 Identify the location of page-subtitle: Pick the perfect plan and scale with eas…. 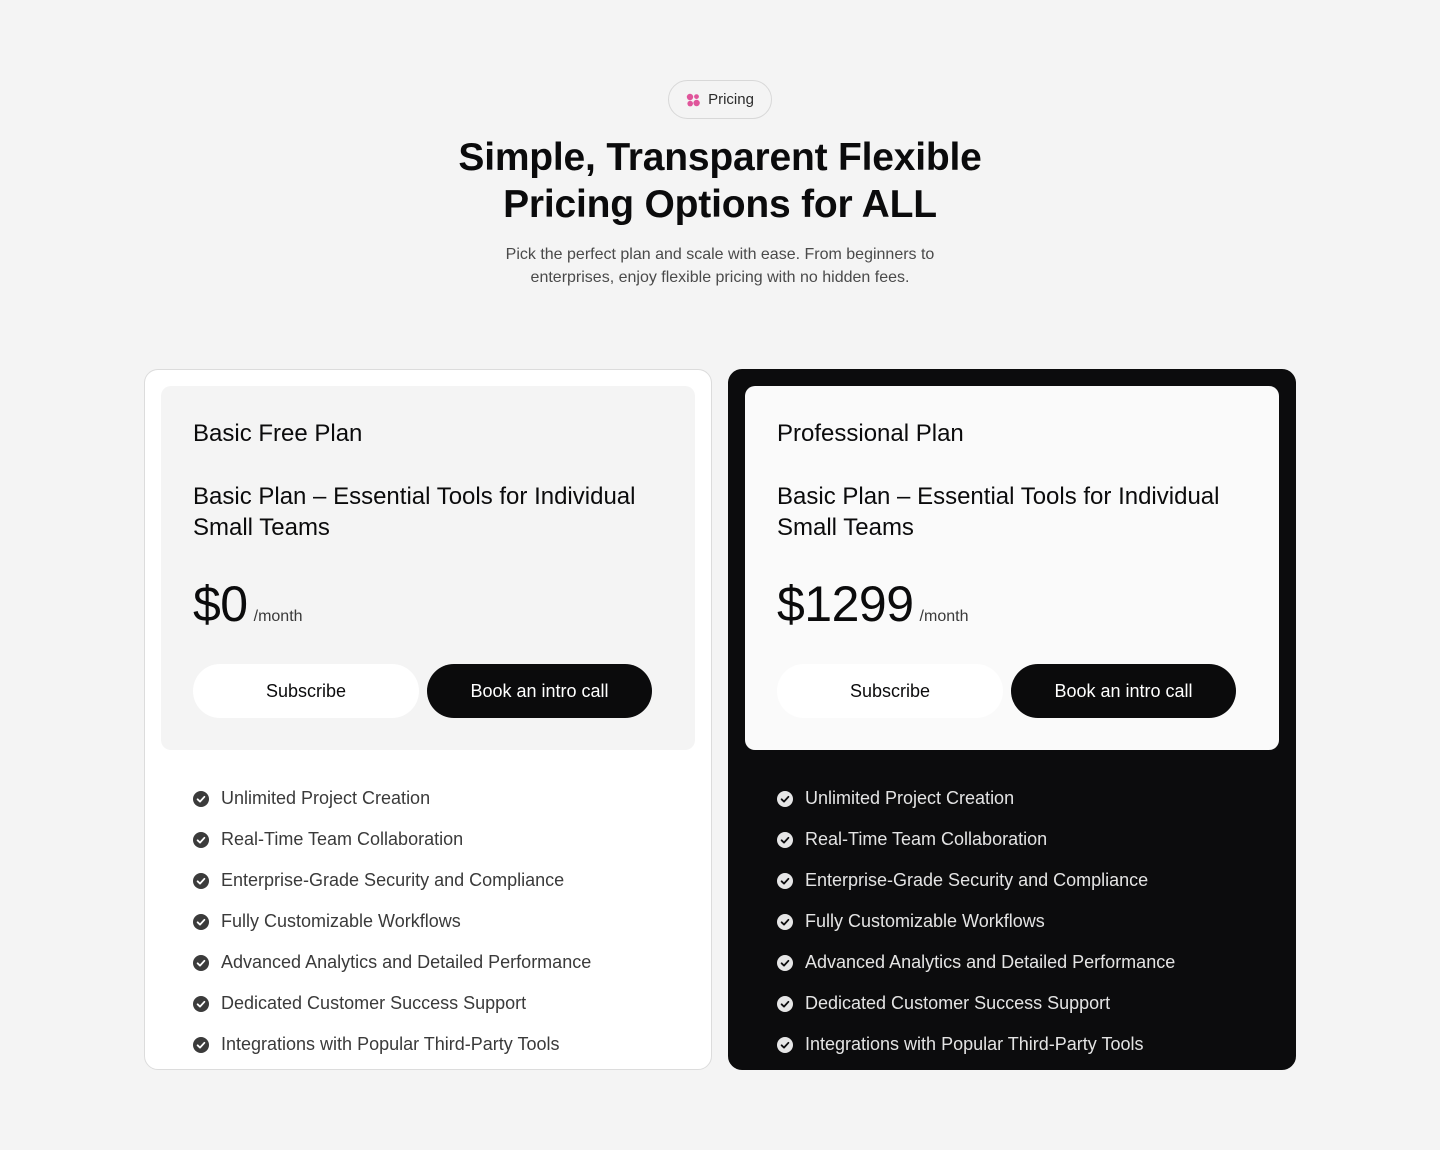
(720, 266).